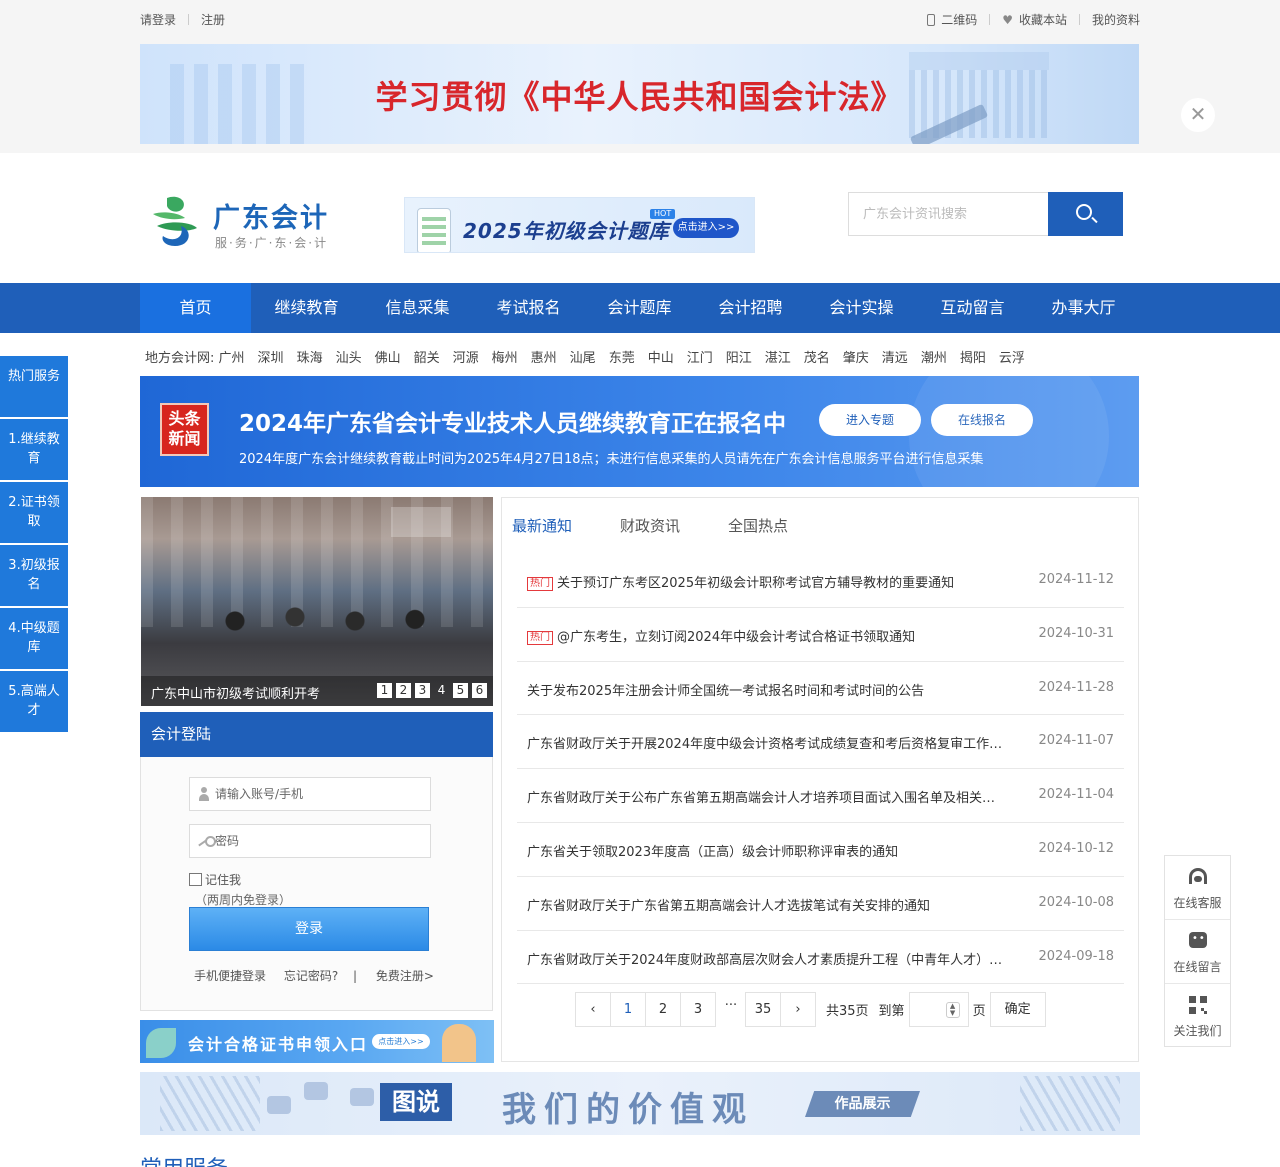 The height and width of the screenshot is (1167, 1280). I want to click on left-float-item: 2.证书领取, so click(34, 512).